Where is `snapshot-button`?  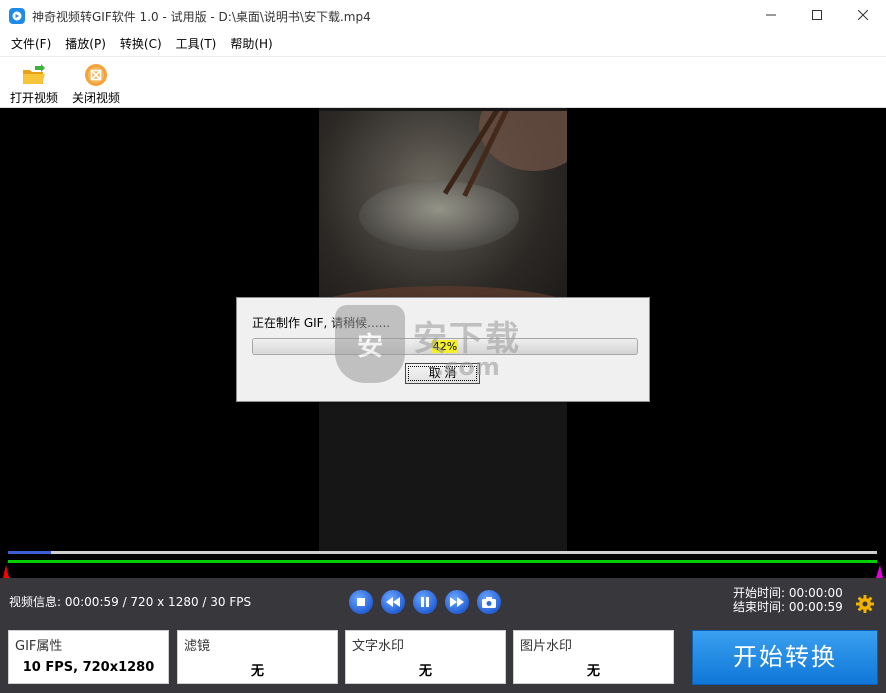 snapshot-button is located at coordinates (489, 602).